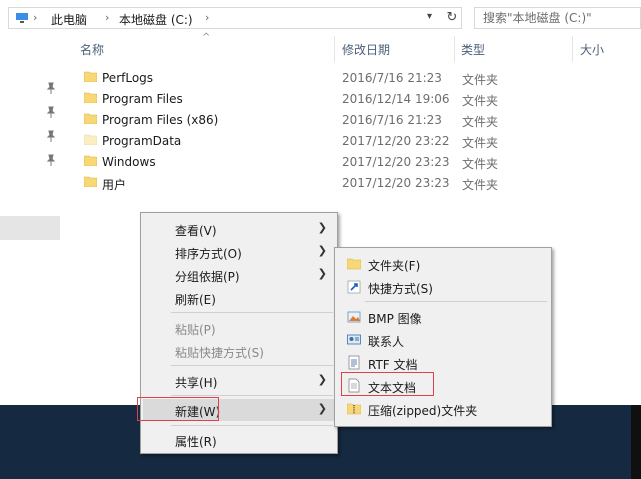 The image size is (641, 479). What do you see at coordinates (114, 185) in the screenshot?
I see `file-name: 用户` at bounding box center [114, 185].